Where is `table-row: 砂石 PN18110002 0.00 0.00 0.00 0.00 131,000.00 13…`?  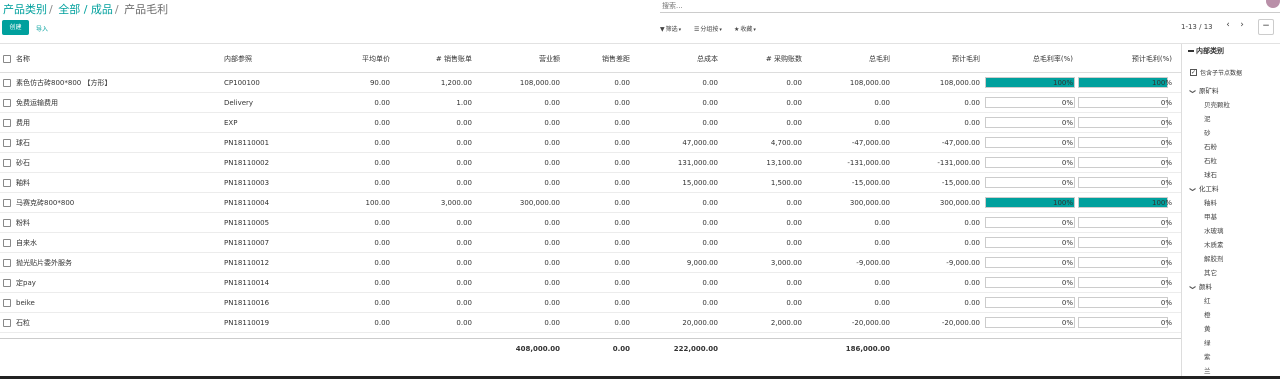
table-row: 砂石 PN18110002 0.00 0.00 0.00 0.00 131,000.00 13… is located at coordinates (590, 163).